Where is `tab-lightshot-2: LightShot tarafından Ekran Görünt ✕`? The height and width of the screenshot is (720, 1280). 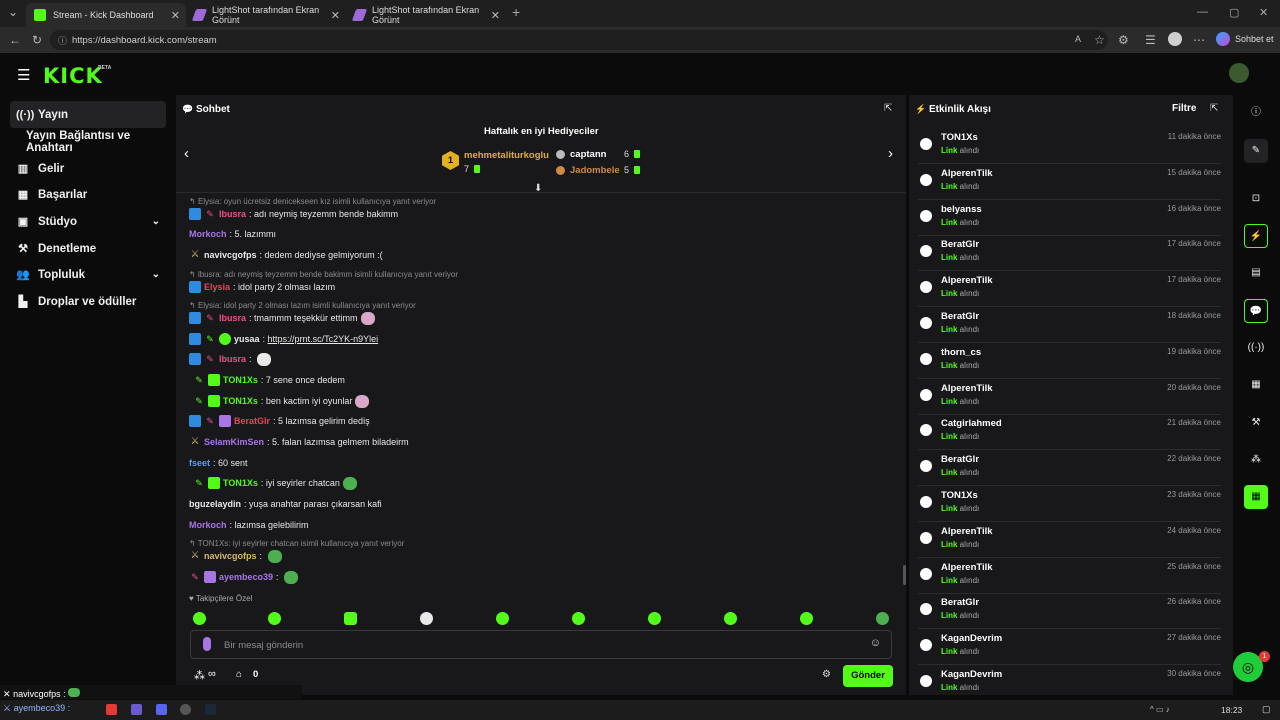 tab-lightshot-2: LightShot tarafından Ekran Görünt ✕ is located at coordinates (426, 15).